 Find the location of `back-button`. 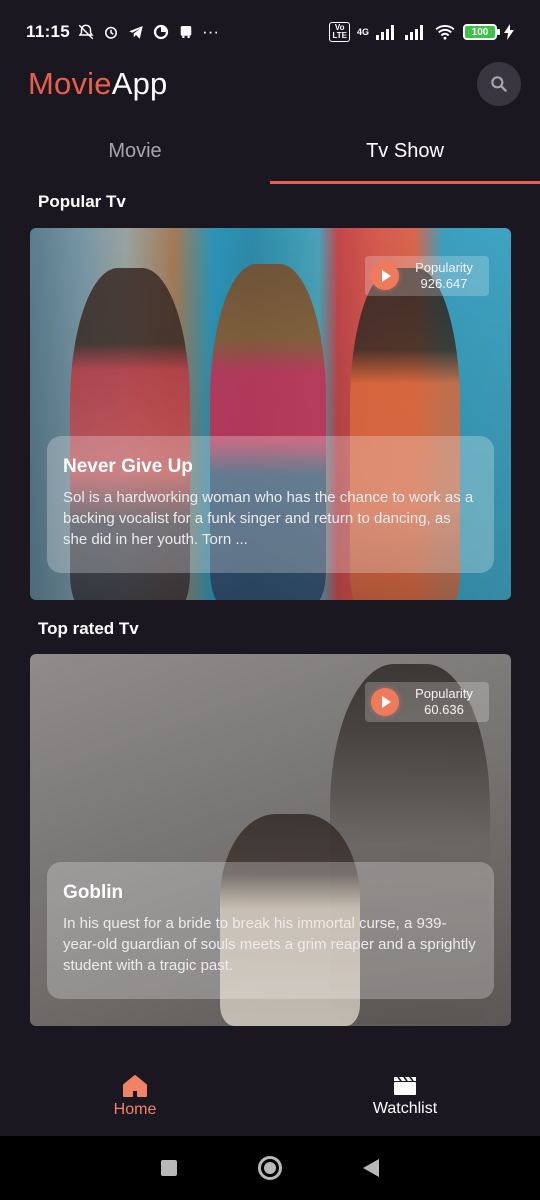

back-button is located at coordinates (371, 1168).